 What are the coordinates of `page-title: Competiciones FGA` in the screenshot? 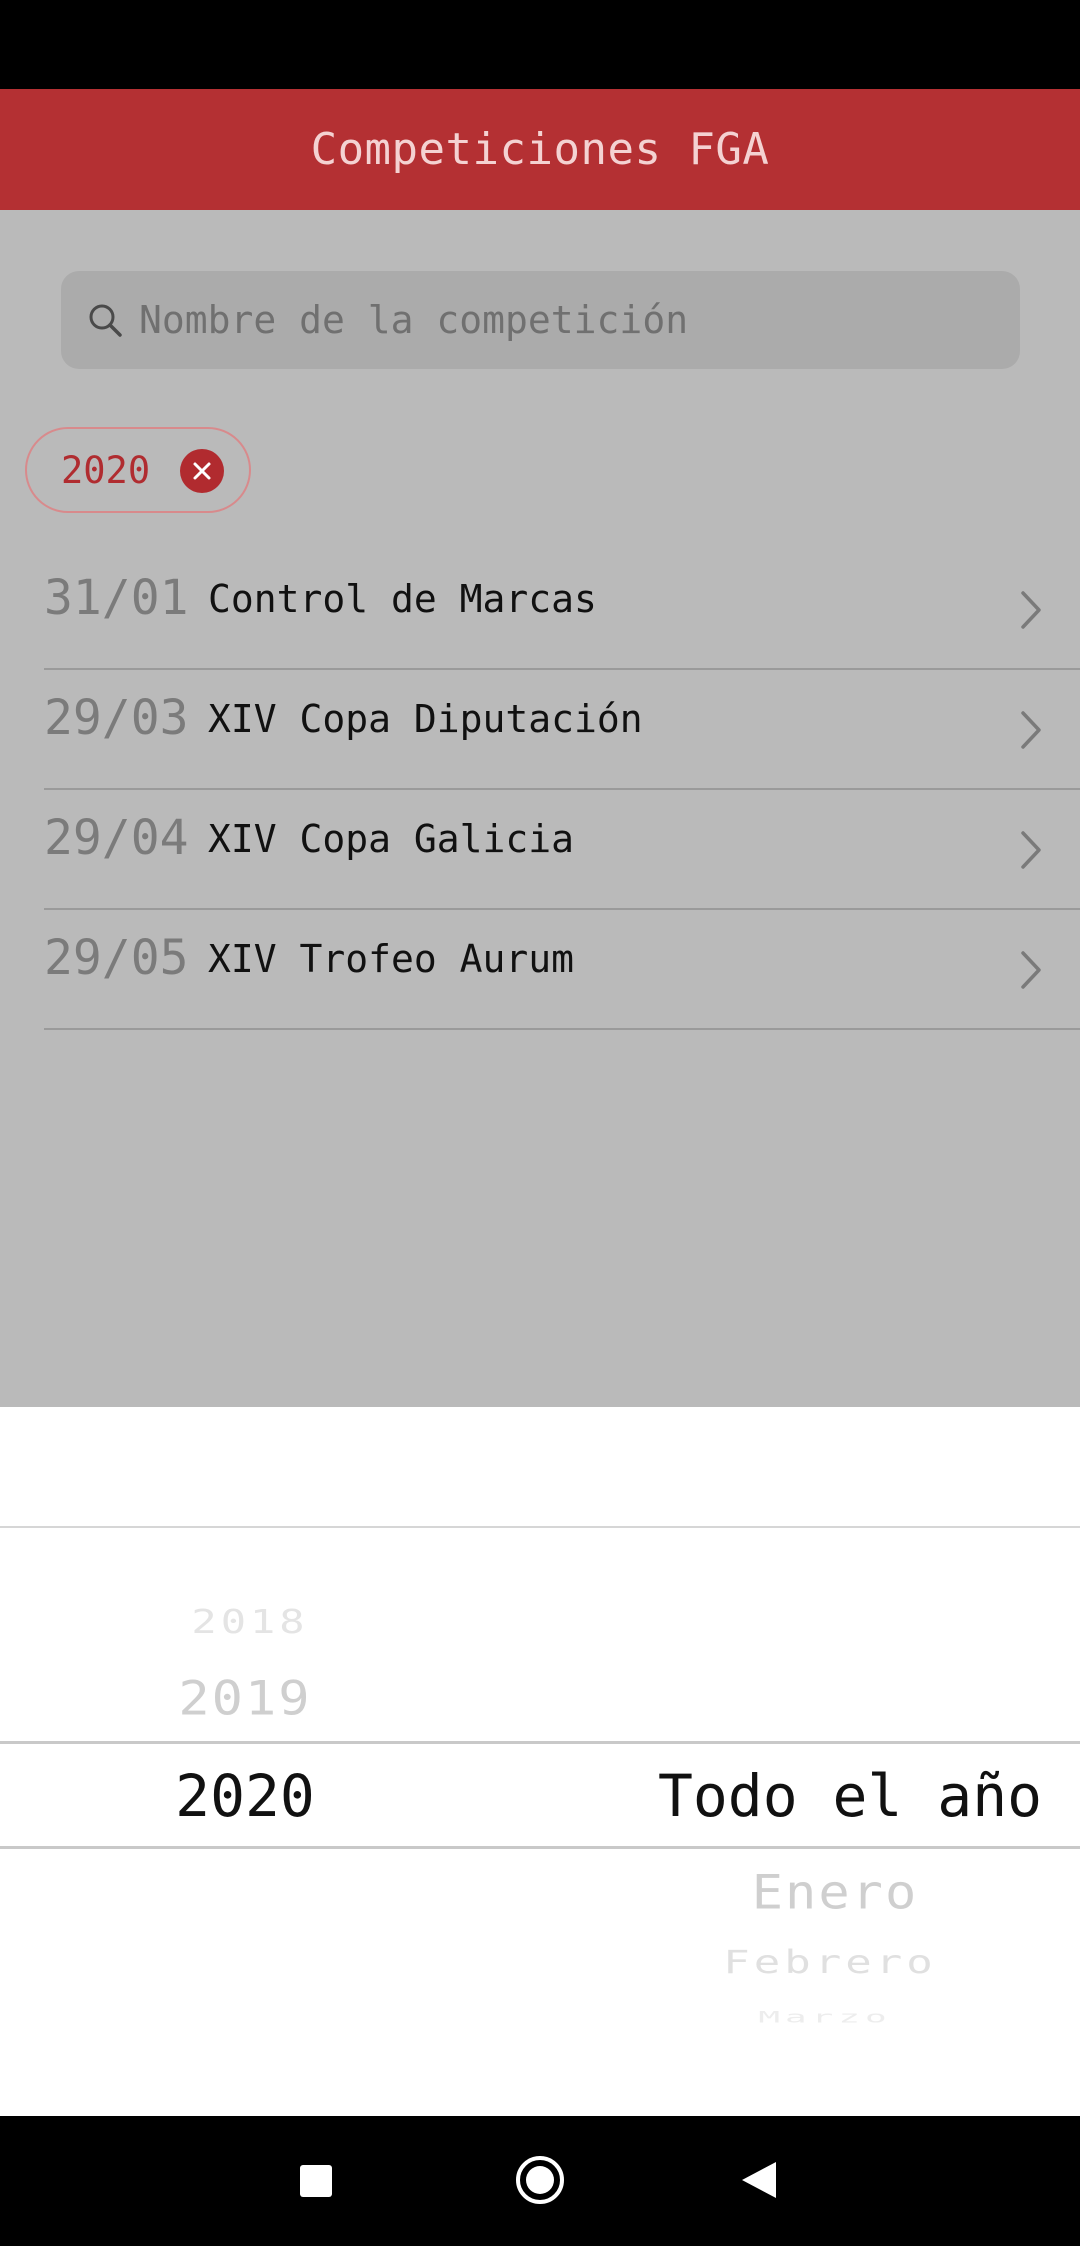 It's located at (540, 149).